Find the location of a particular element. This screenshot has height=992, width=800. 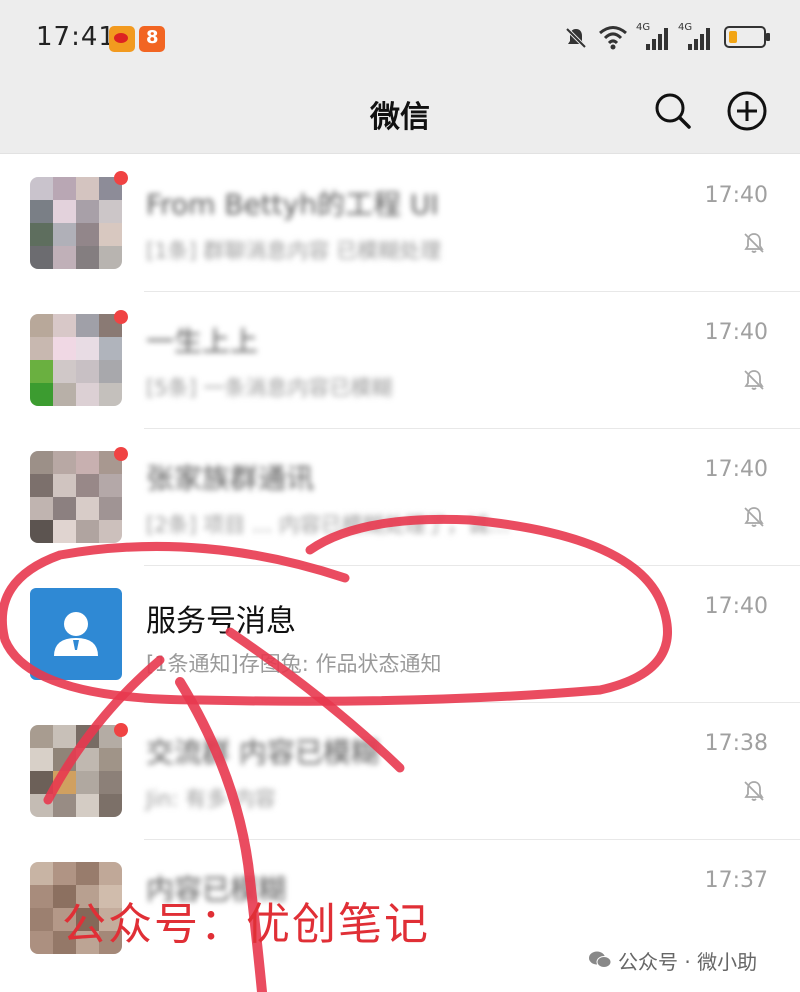

chat-name: 服务号消息 is located at coordinates (221, 621).